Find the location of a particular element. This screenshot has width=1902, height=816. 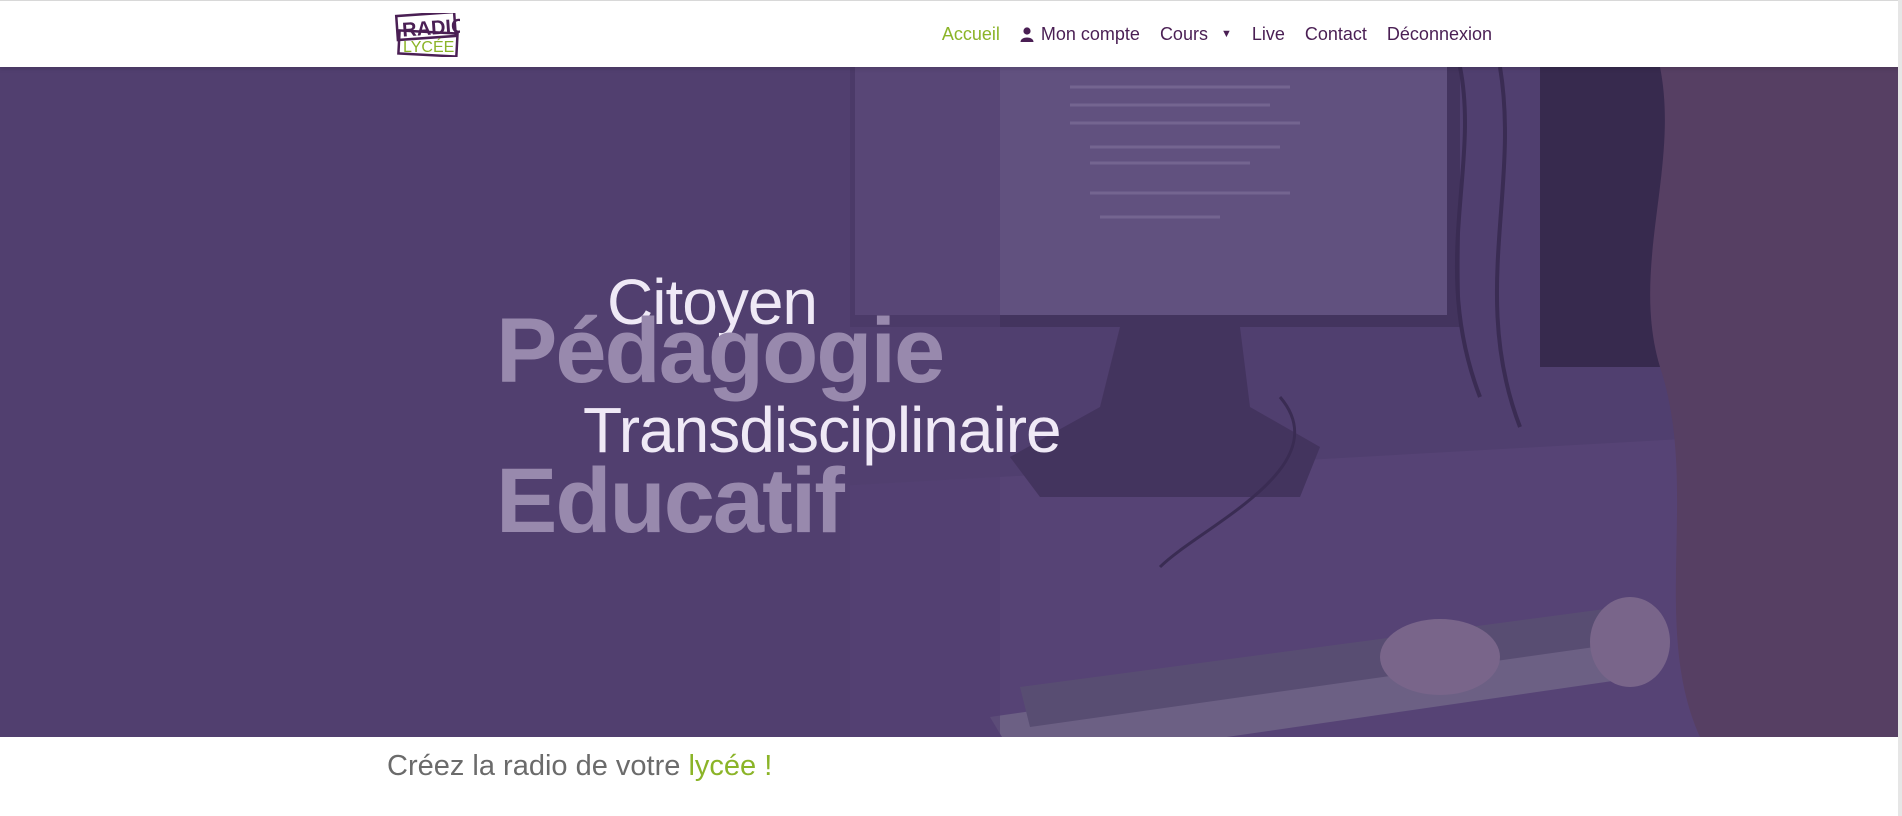

logo-bottom-text: LYCÉE is located at coordinates (428, 46).